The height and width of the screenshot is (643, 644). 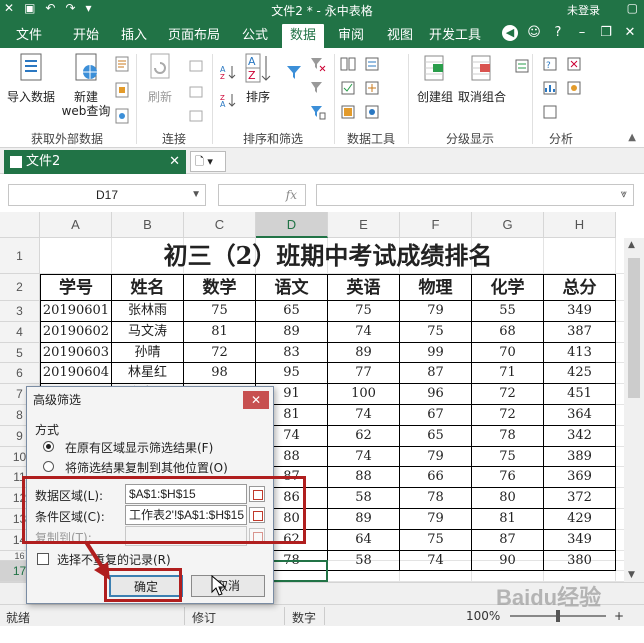 What do you see at coordinates (364, 436) in the screenshot?
I see `table-cell: 62` at bounding box center [364, 436].